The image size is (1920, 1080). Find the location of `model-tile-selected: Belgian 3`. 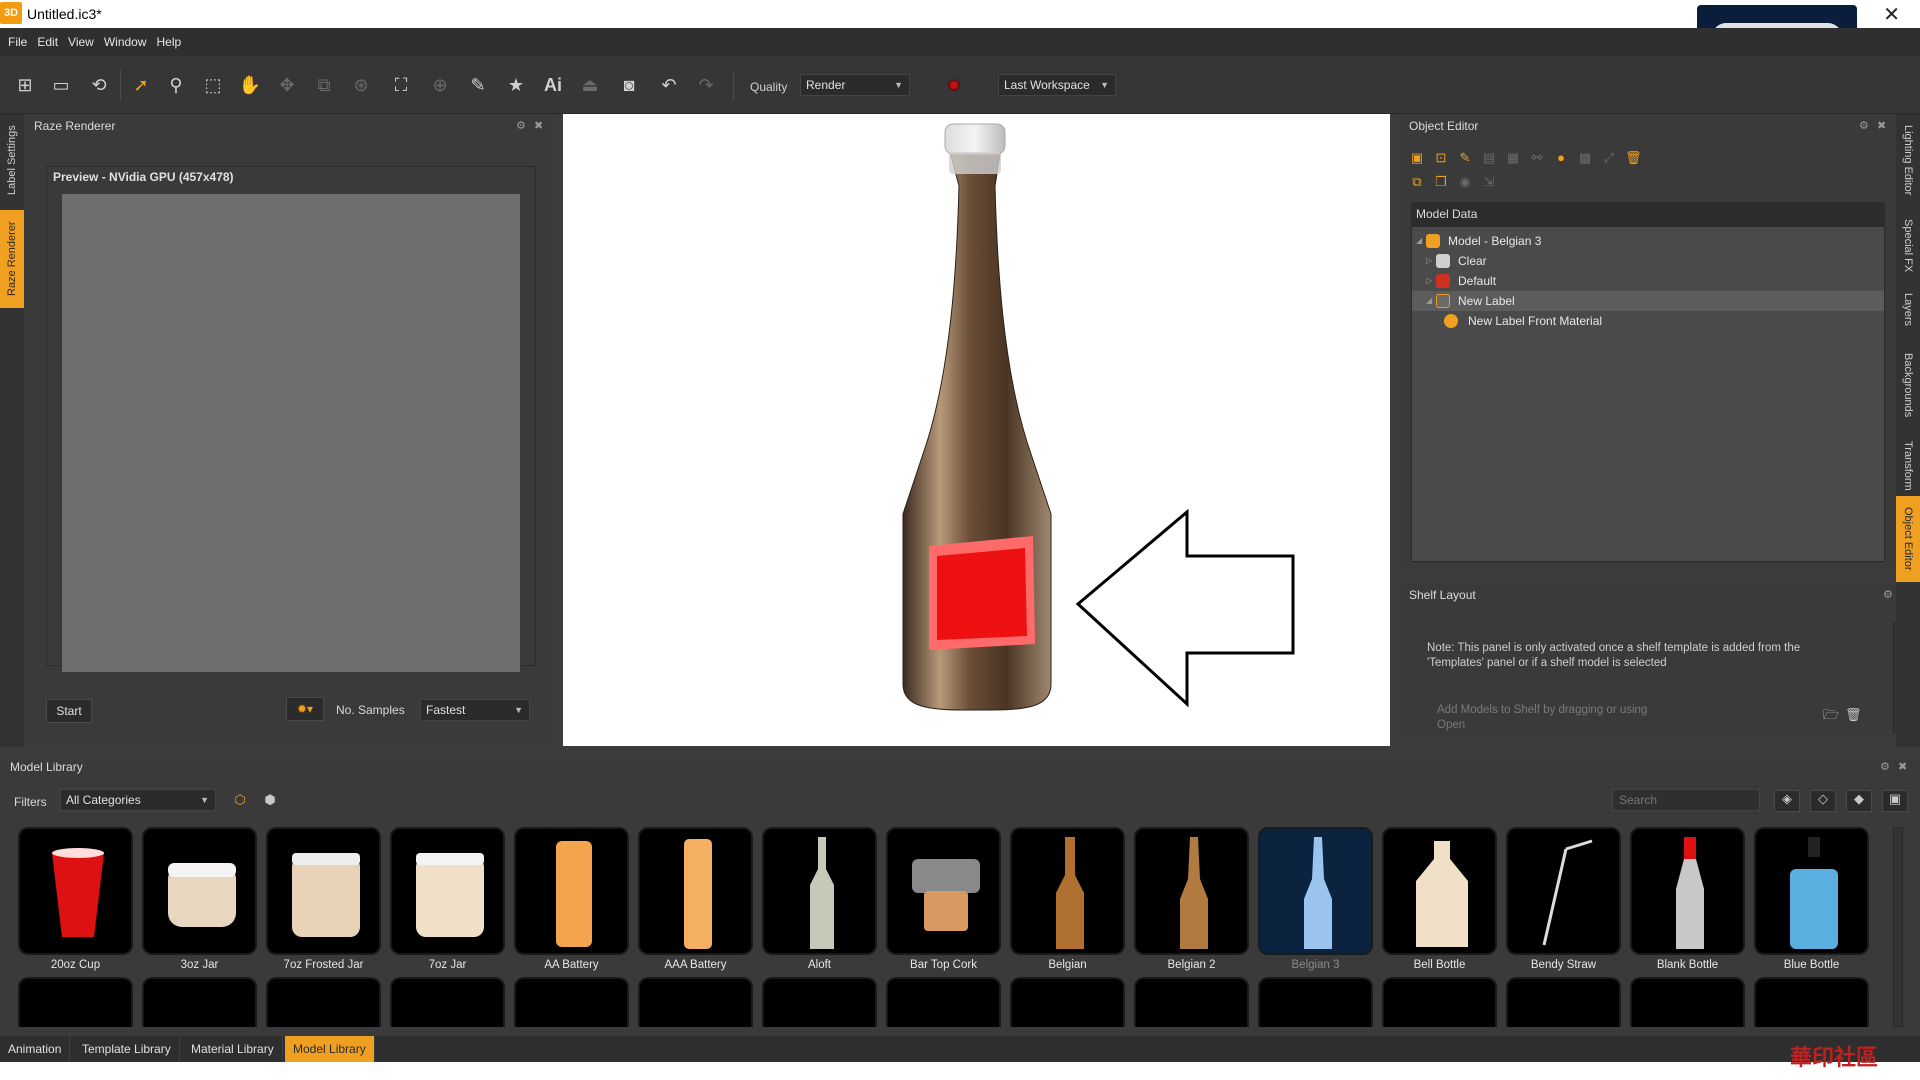

model-tile-selected: Belgian 3 is located at coordinates (1315, 899).